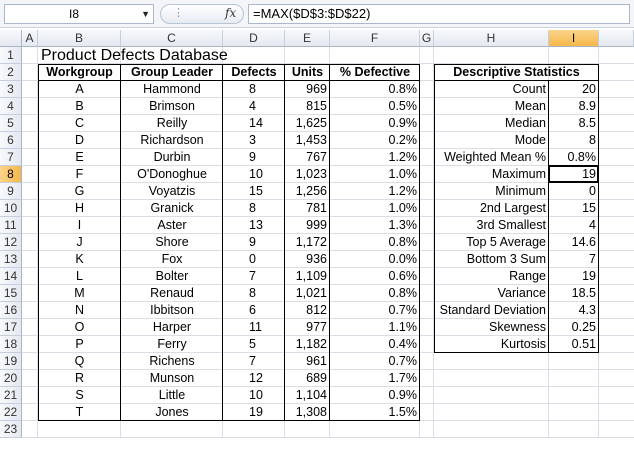 This screenshot has width=634, height=458. Describe the element at coordinates (427, 38) in the screenshot. I see `column-header-g: G` at that location.